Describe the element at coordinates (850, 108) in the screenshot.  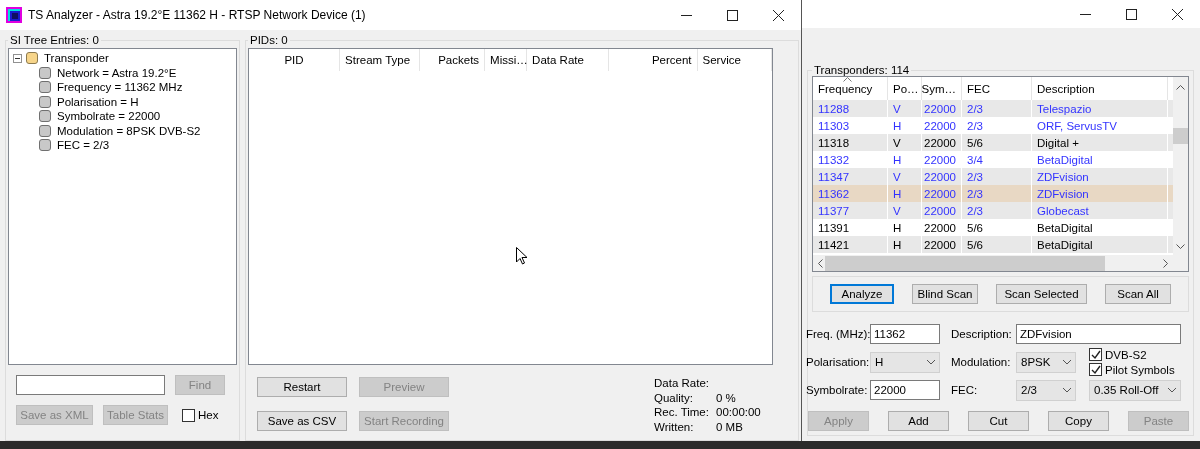
I see `table-cell: 11288` at that location.